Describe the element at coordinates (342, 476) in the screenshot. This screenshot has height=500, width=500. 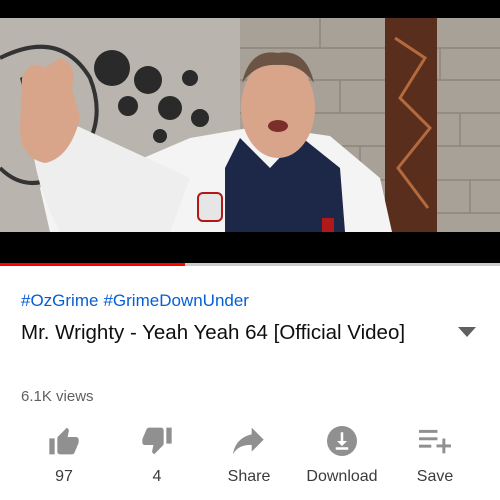
I see `download-label: Download` at that location.